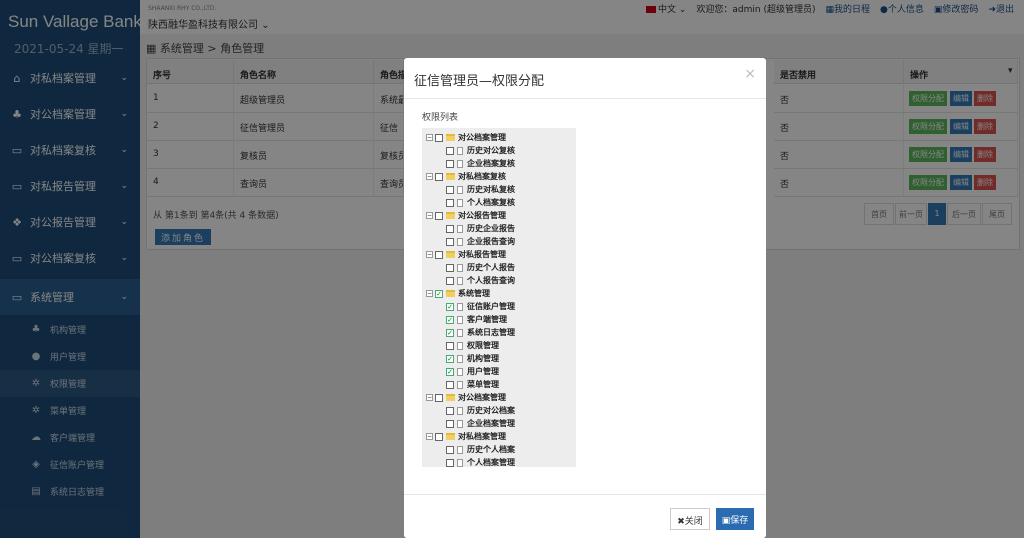 Image resolution: width=1024 pixels, height=538 pixels. I want to click on tree-leaf: ✓ 征信账户管理, so click(480, 306).